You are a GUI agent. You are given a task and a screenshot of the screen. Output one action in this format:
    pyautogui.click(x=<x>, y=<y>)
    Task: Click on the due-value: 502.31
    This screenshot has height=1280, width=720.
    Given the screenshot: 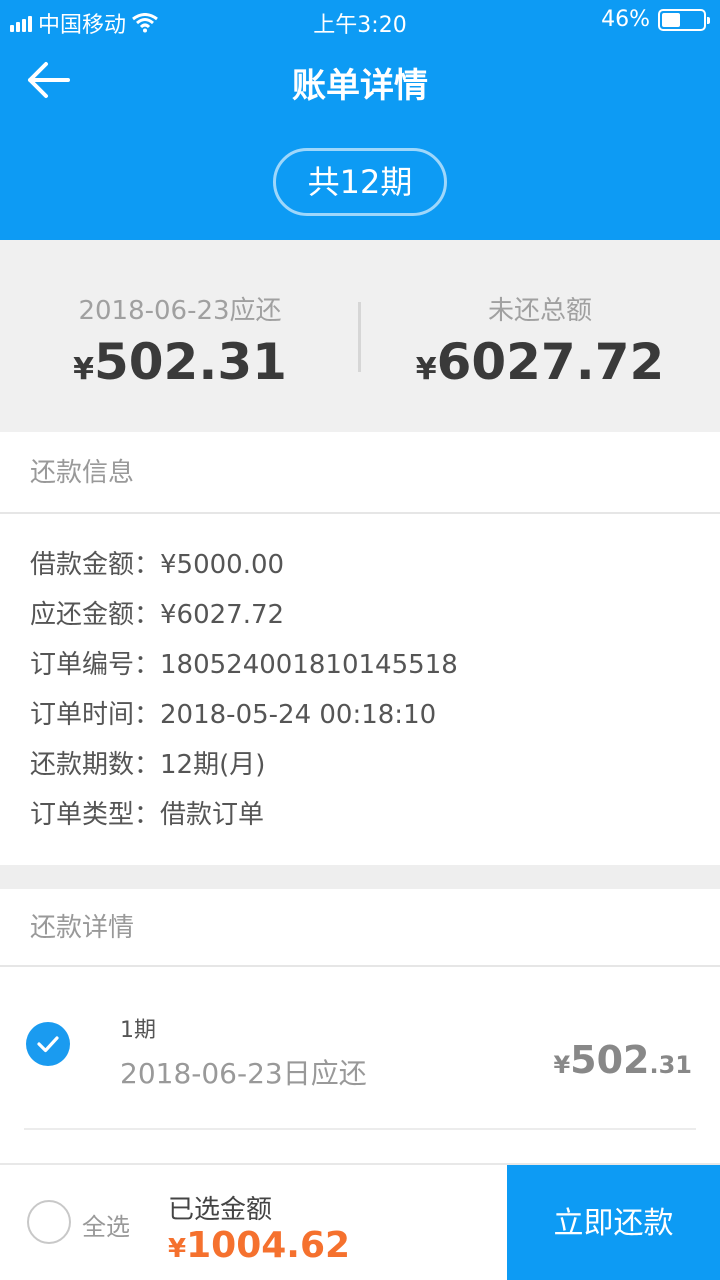 What is the action you would take?
    pyautogui.click(x=190, y=362)
    